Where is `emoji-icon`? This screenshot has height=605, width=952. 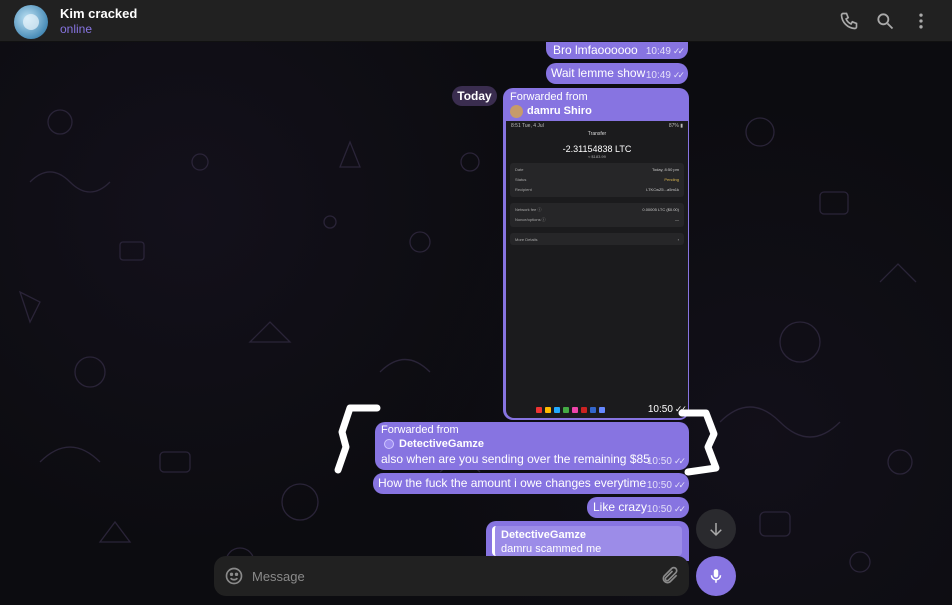
emoji-icon is located at coordinates (234, 576).